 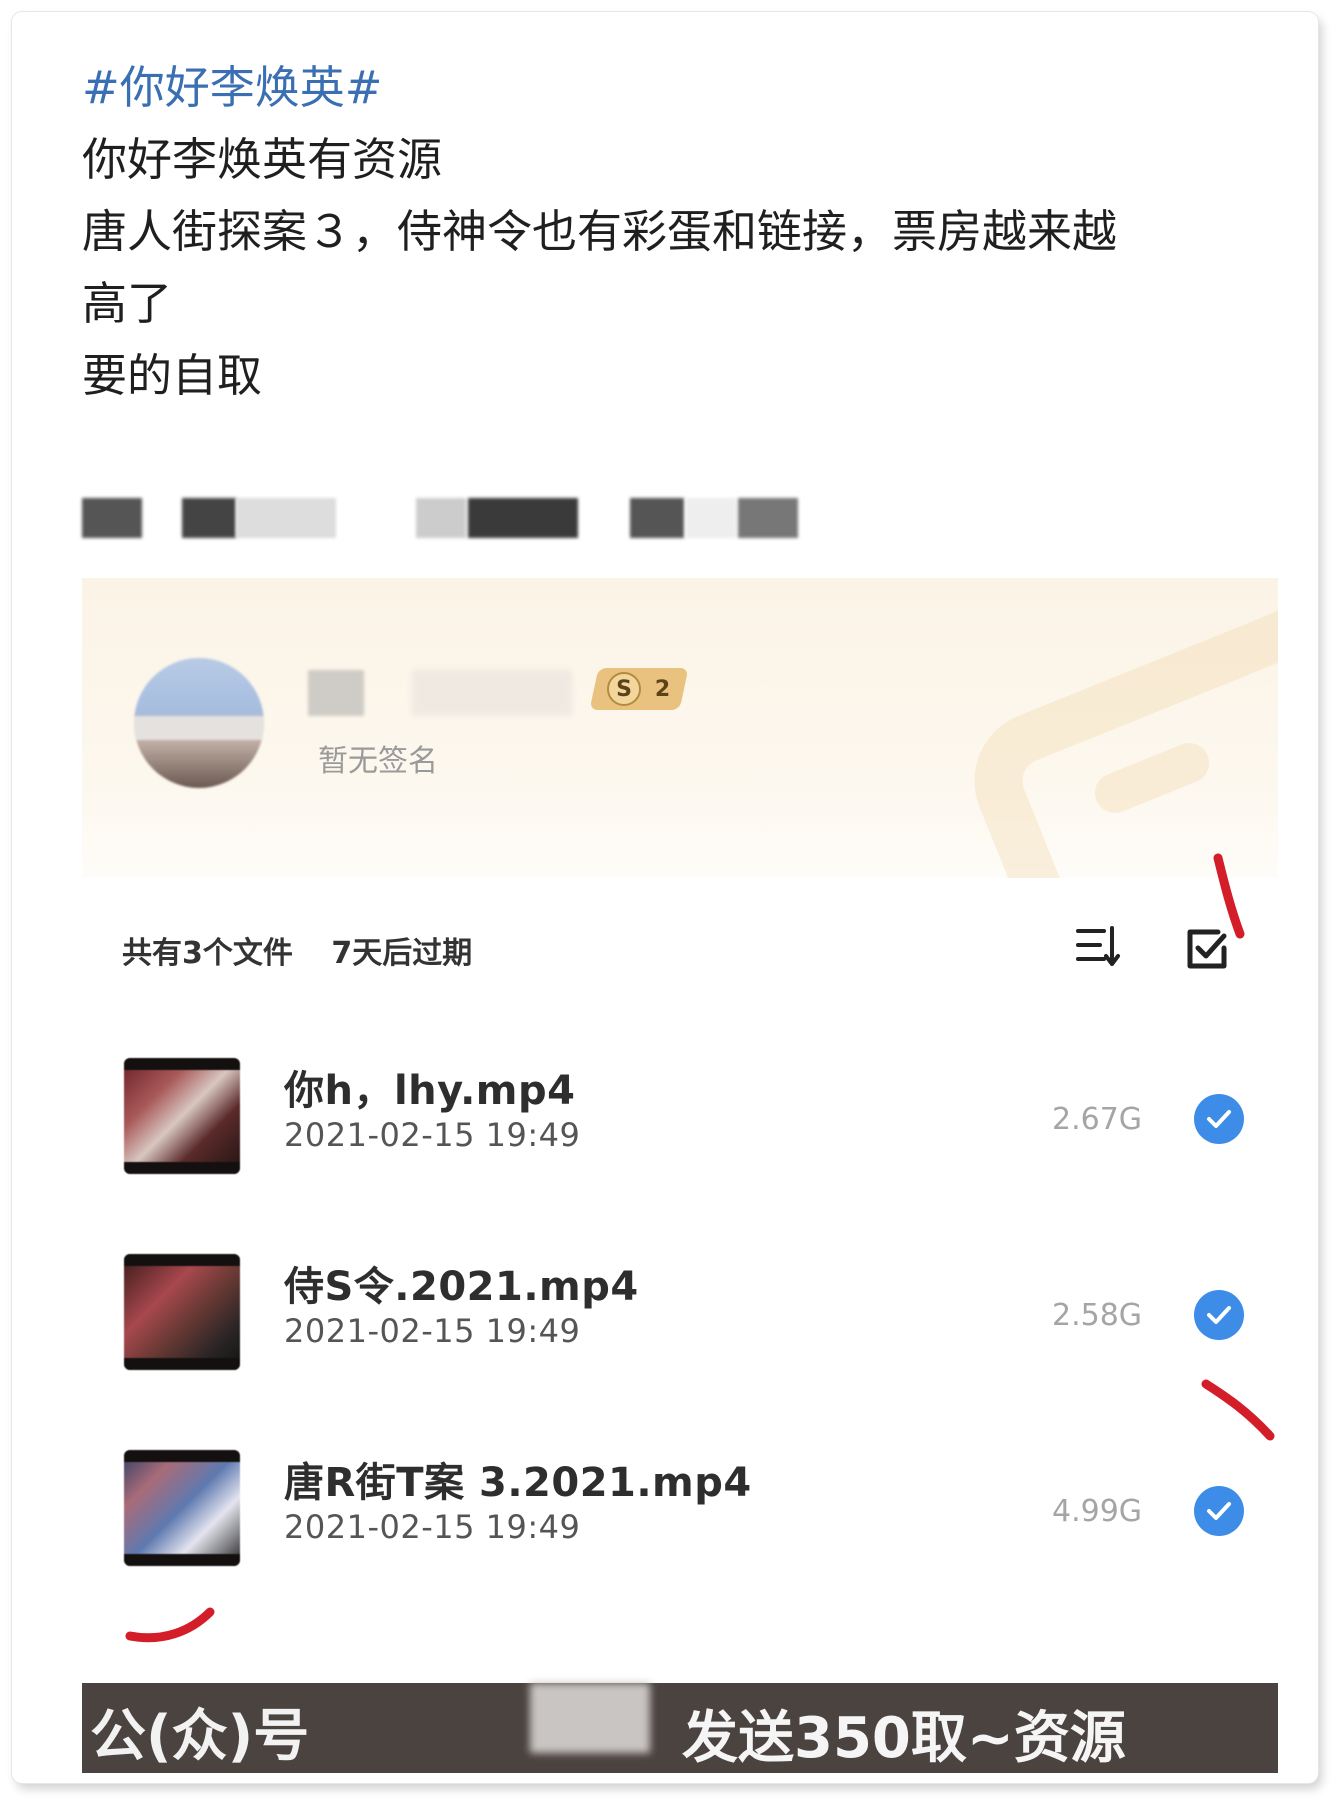 What do you see at coordinates (680, 728) in the screenshot?
I see `profile-header: S 2 暂无签名` at bounding box center [680, 728].